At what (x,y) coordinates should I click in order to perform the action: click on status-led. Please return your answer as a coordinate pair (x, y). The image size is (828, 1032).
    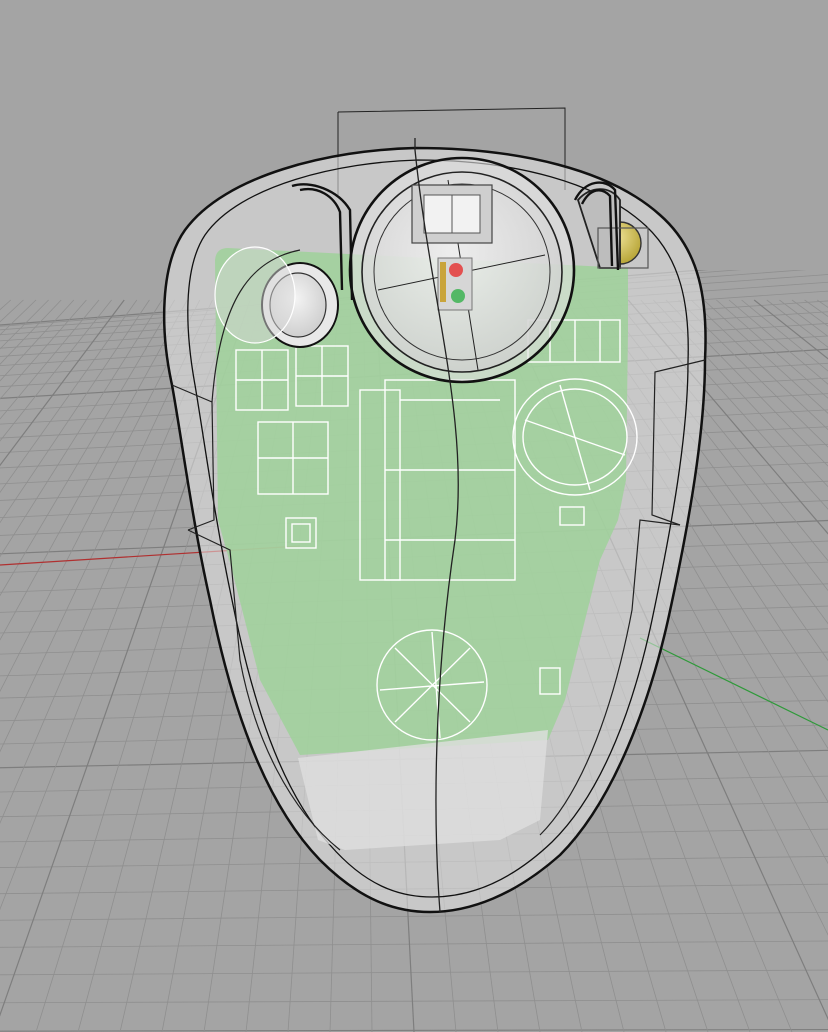
    Looking at the image, I should click on (455, 284).